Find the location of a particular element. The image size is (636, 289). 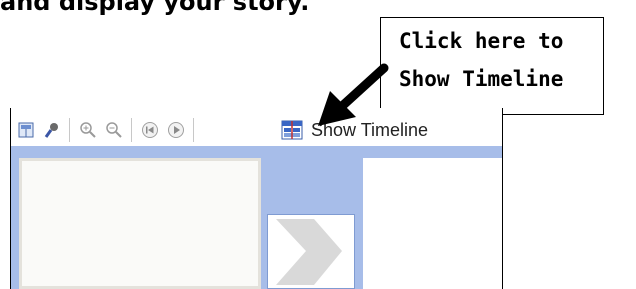

callout-box: Click here to Show Timeline is located at coordinates (492, 66).